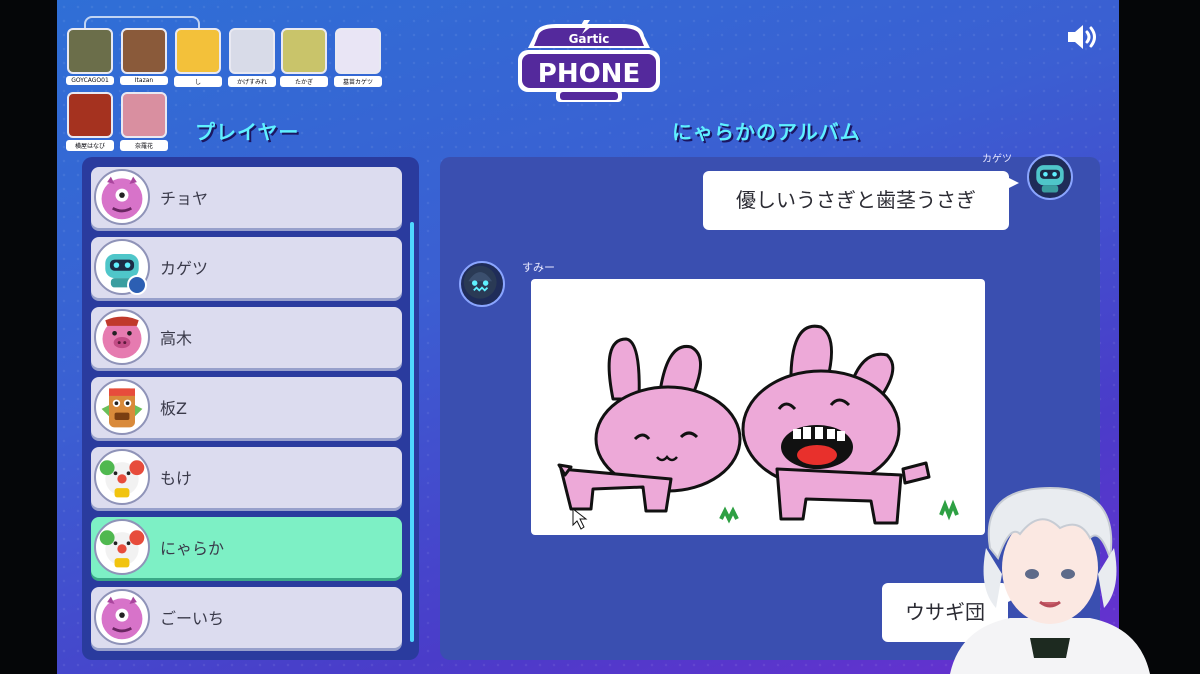 This screenshot has width=1200, height=674. Describe the element at coordinates (482, 284) in the screenshot. I see `ghost-author-avatar-icon` at that location.